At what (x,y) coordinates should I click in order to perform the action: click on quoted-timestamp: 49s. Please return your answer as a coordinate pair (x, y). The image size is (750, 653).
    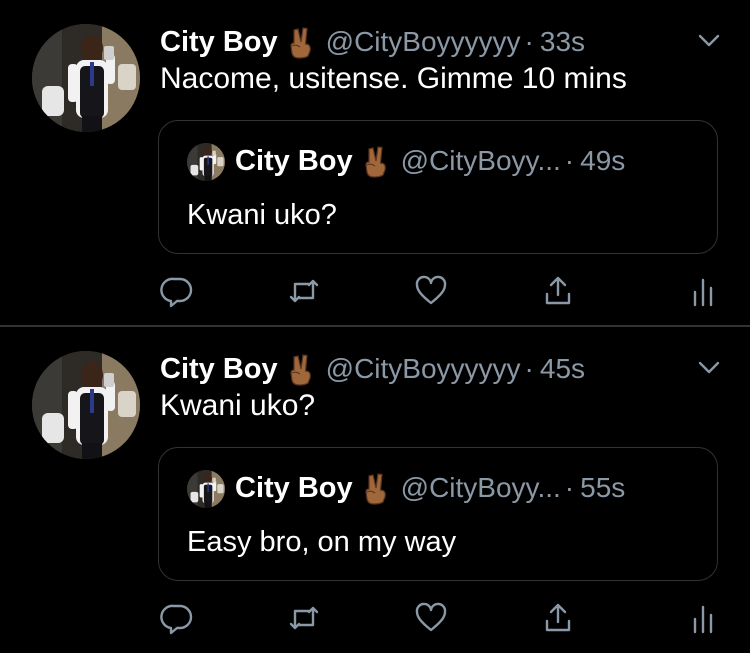
    Looking at the image, I should click on (603, 160).